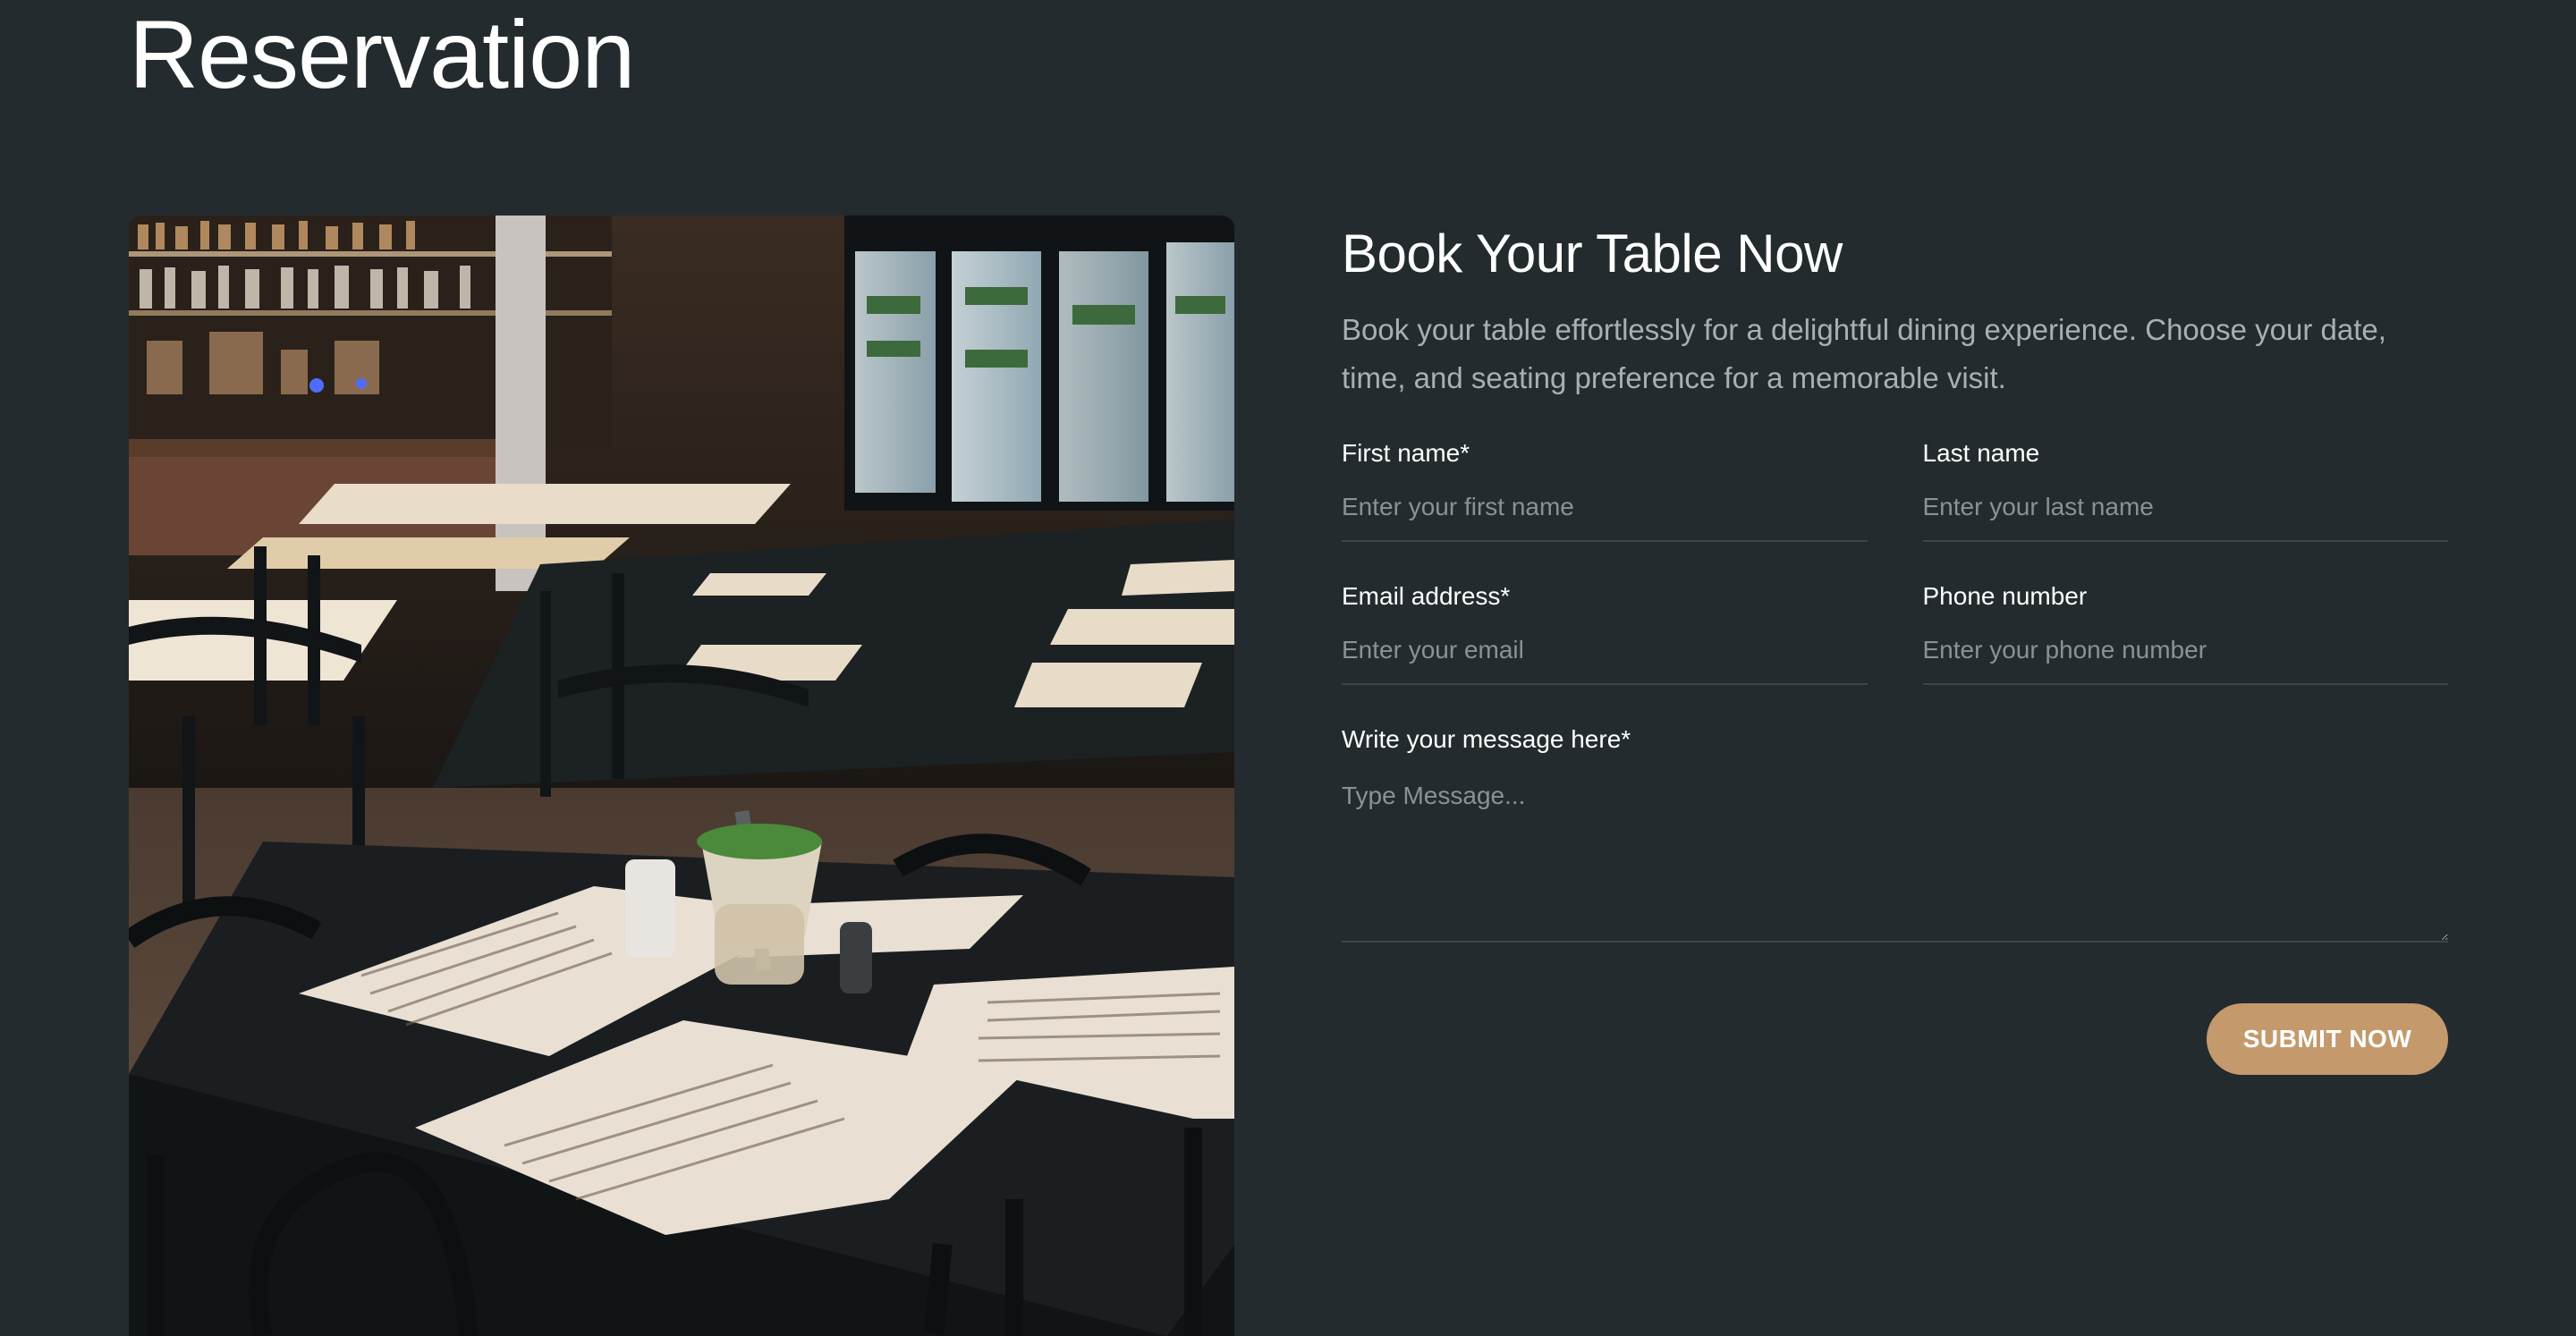 This screenshot has width=2576, height=1336. I want to click on message-row: Write your message here*, so click(1895, 833).